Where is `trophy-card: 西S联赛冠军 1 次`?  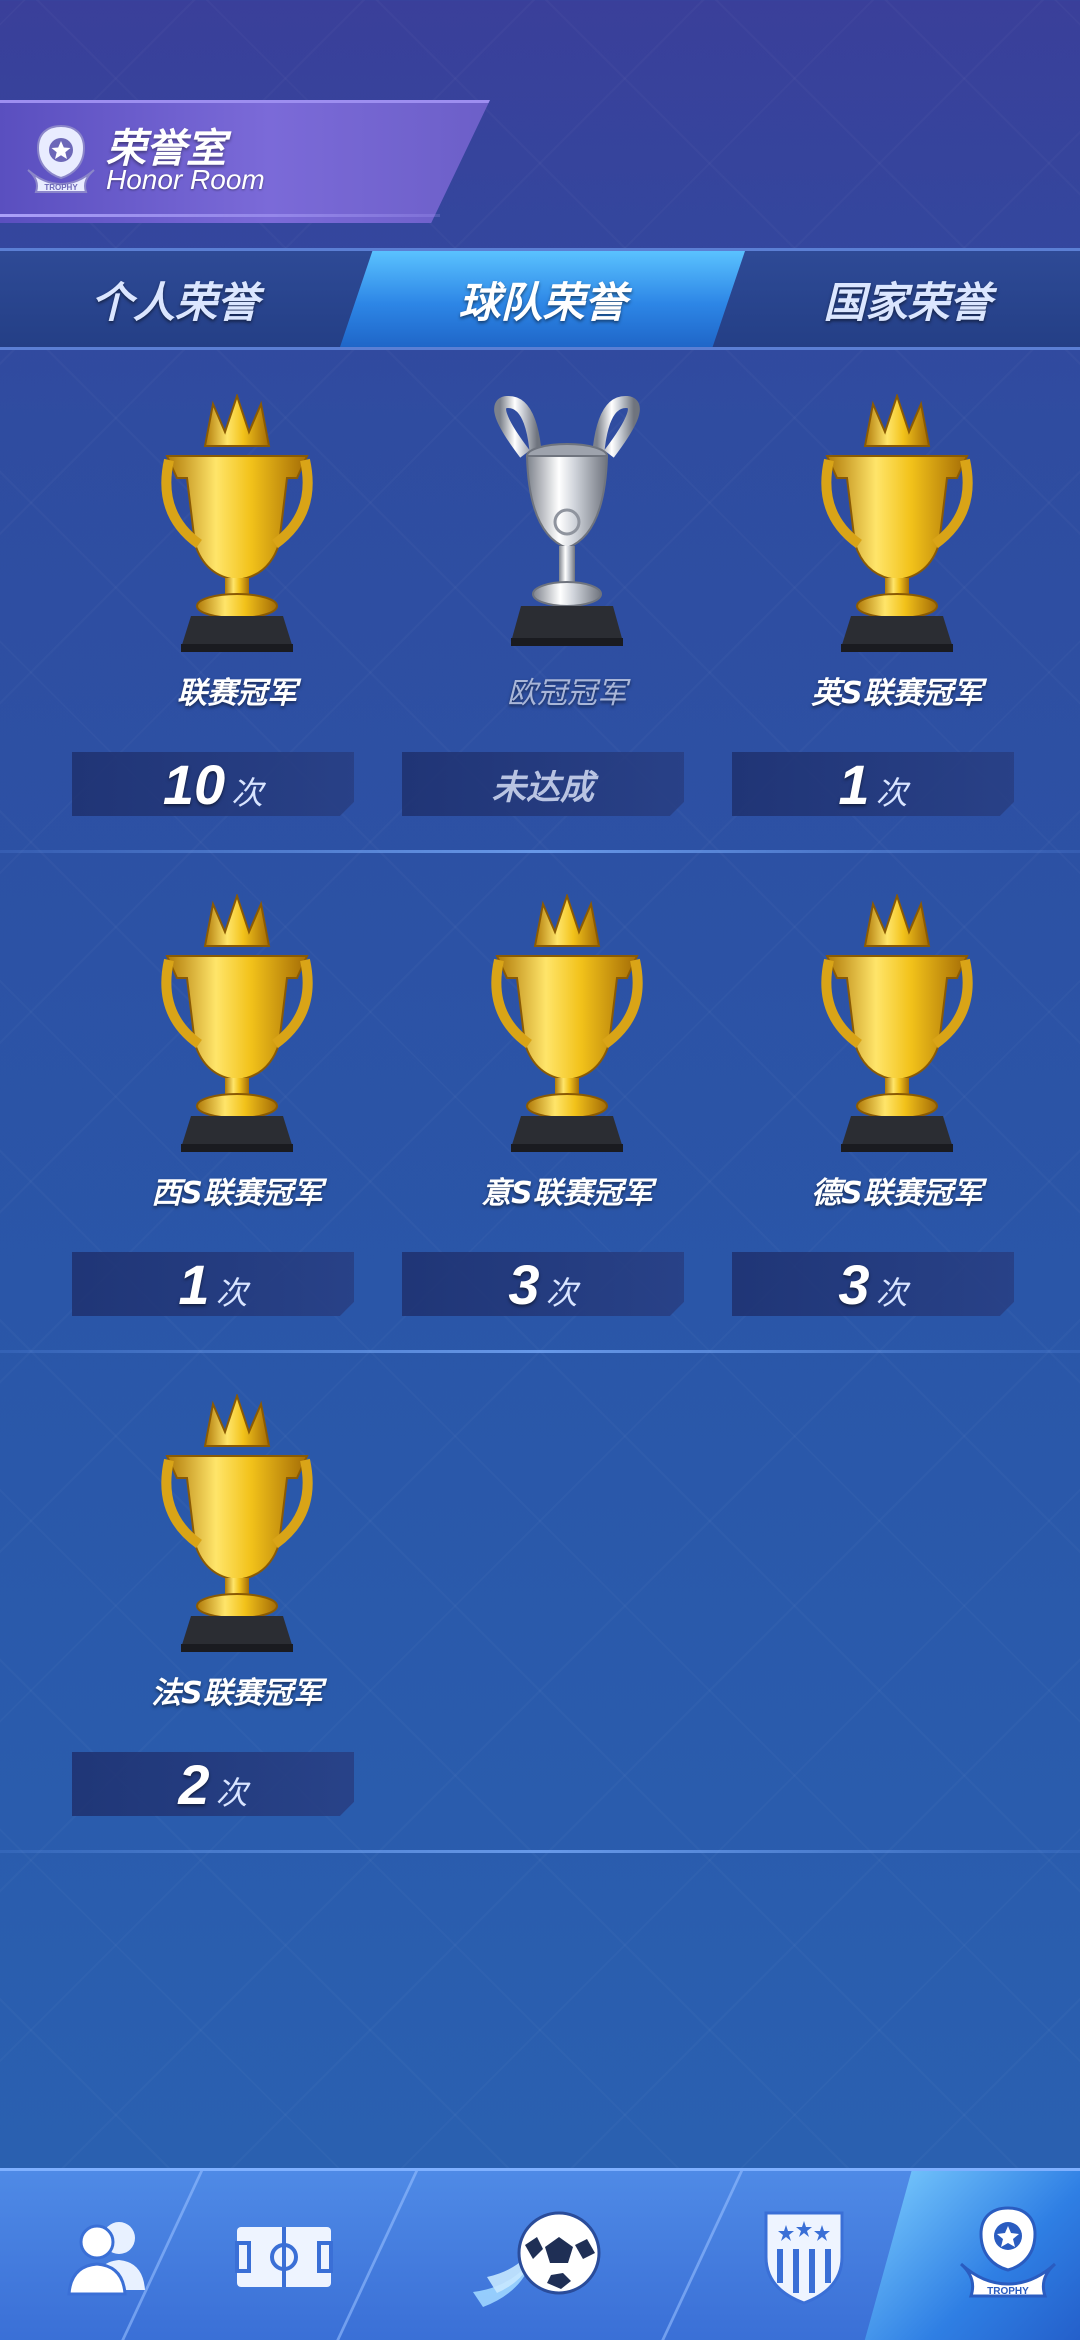
trophy-card: 西S联赛冠军 1 次 is located at coordinates (237, 1104).